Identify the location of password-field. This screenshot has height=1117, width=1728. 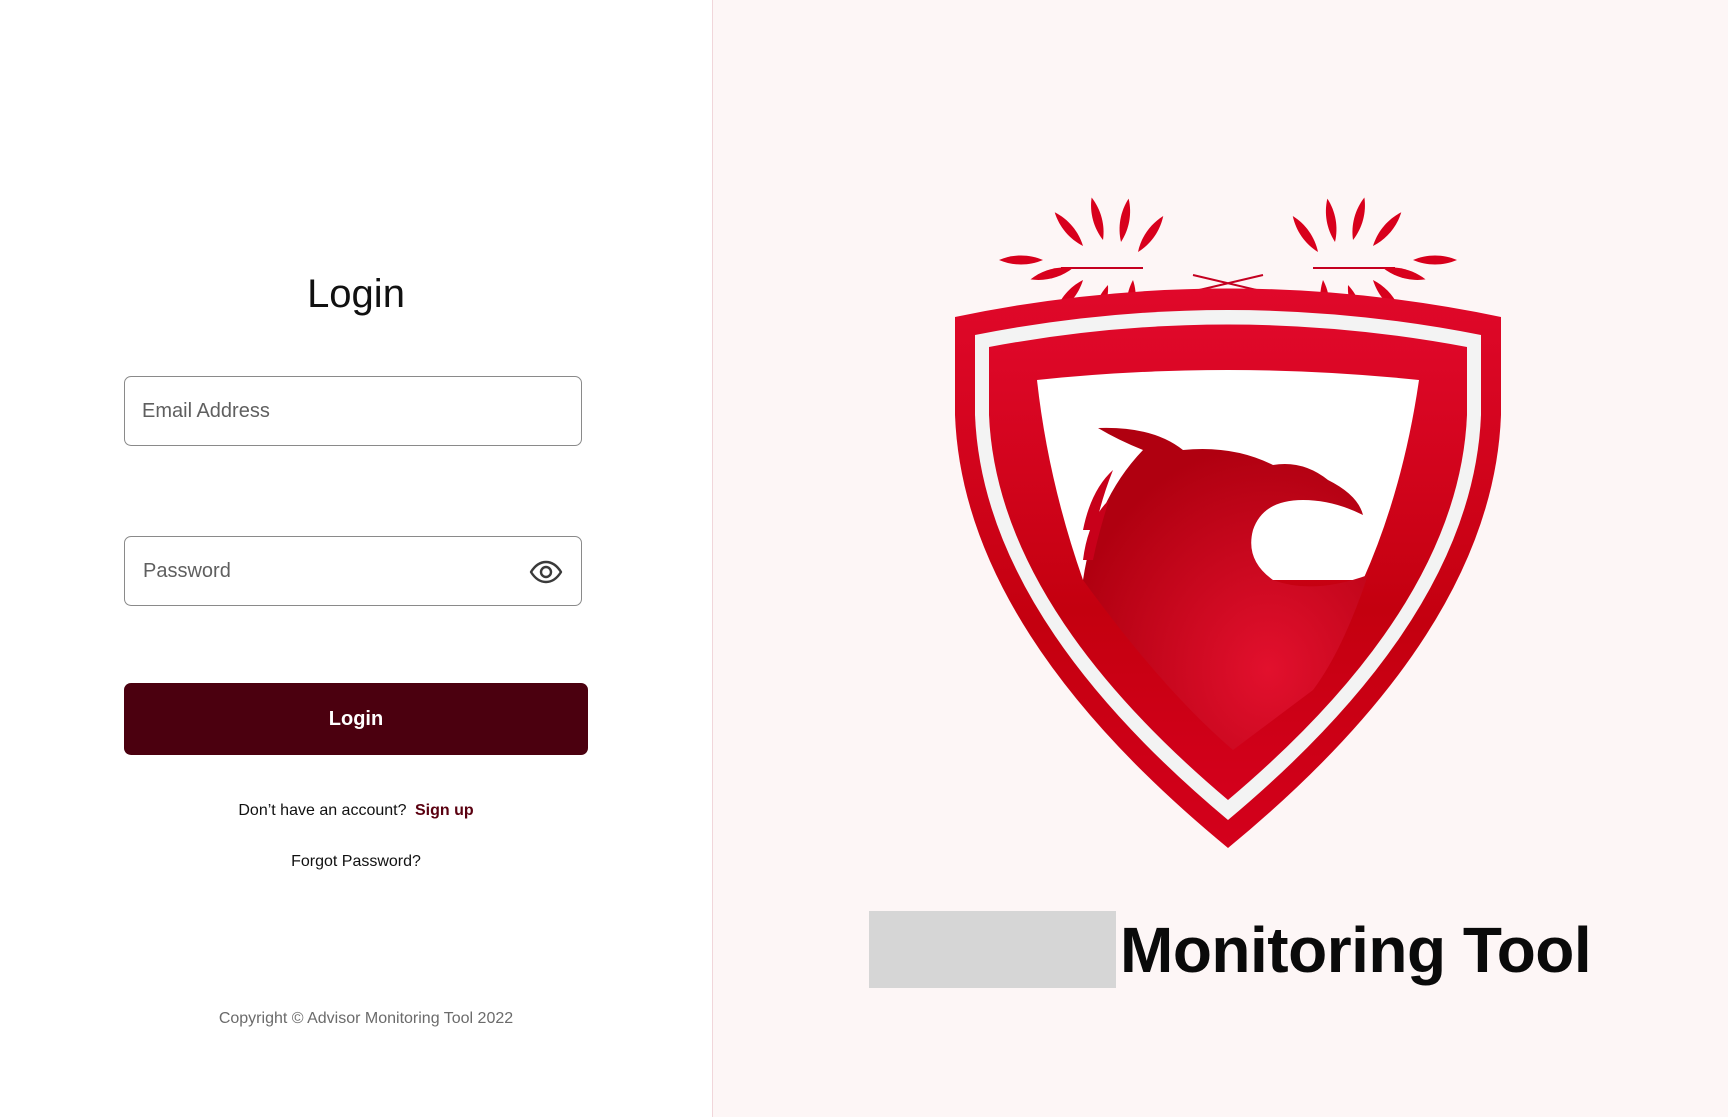
(353, 571).